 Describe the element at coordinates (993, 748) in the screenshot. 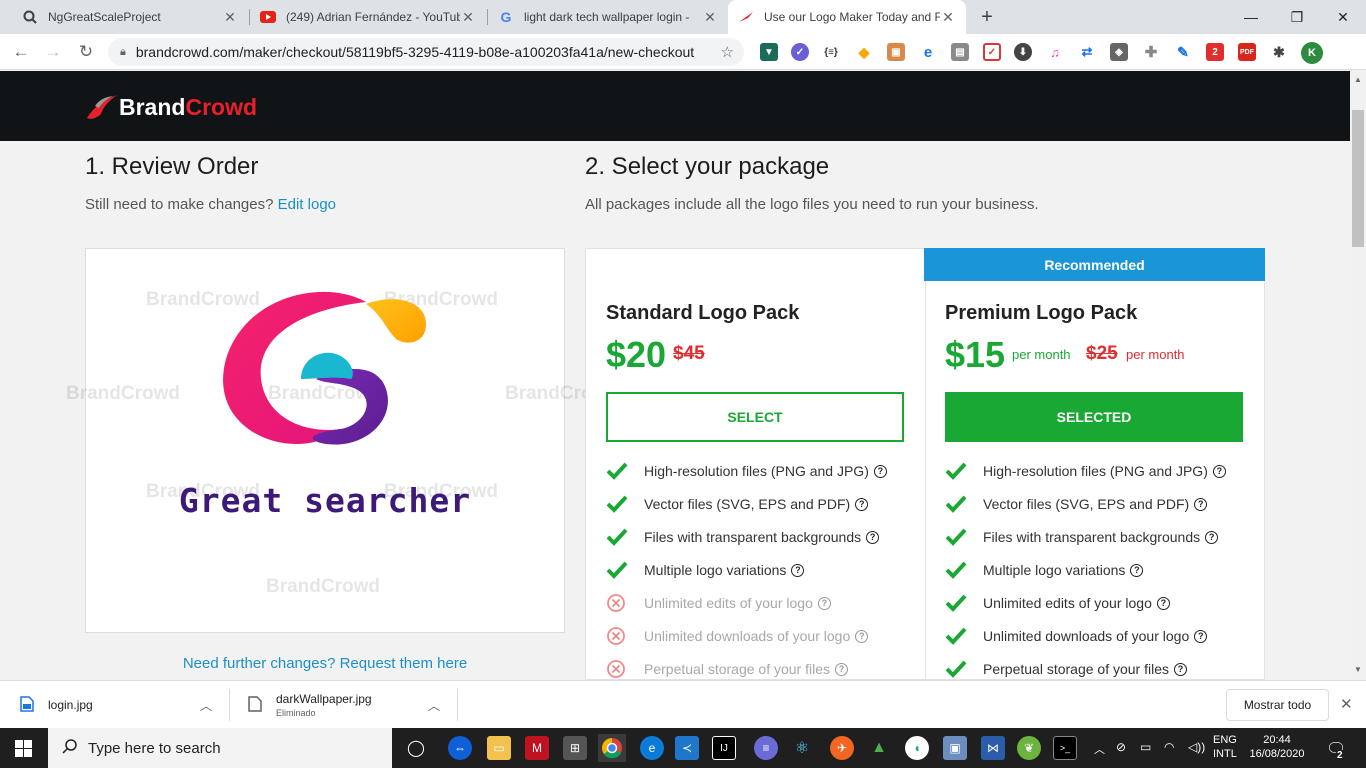

I see `network-app-icon: ⋈` at that location.